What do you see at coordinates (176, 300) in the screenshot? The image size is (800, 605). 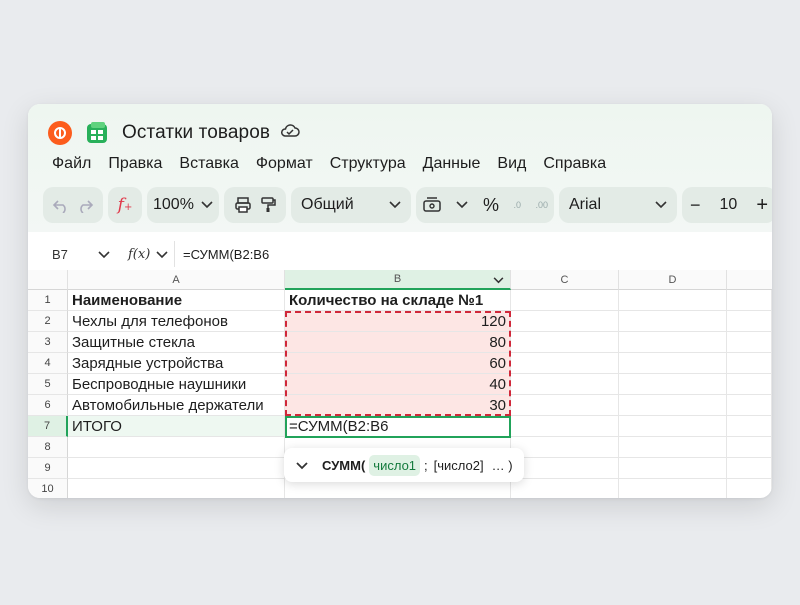 I see `sheet-cell: Наименование` at bounding box center [176, 300].